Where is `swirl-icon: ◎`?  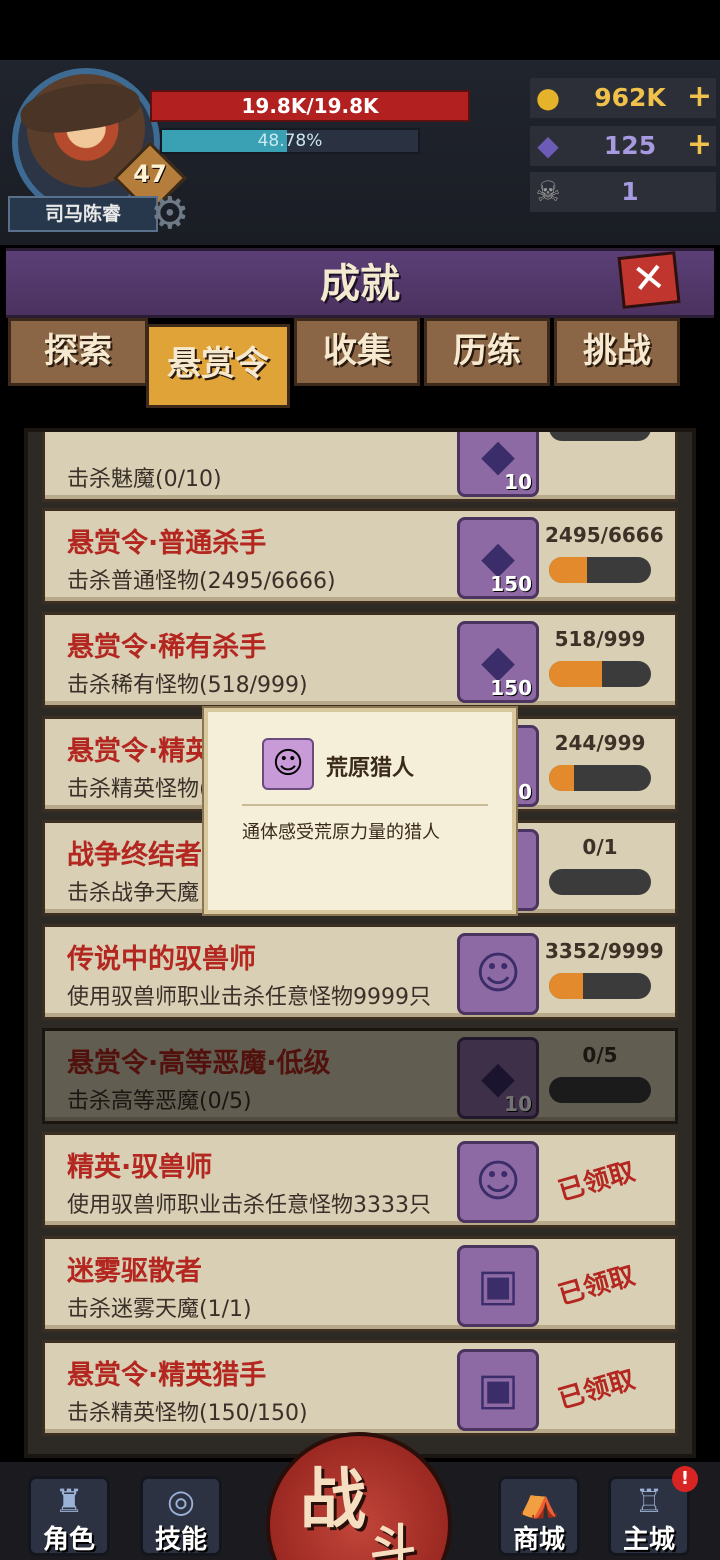 swirl-icon: ◎ is located at coordinates (181, 1501).